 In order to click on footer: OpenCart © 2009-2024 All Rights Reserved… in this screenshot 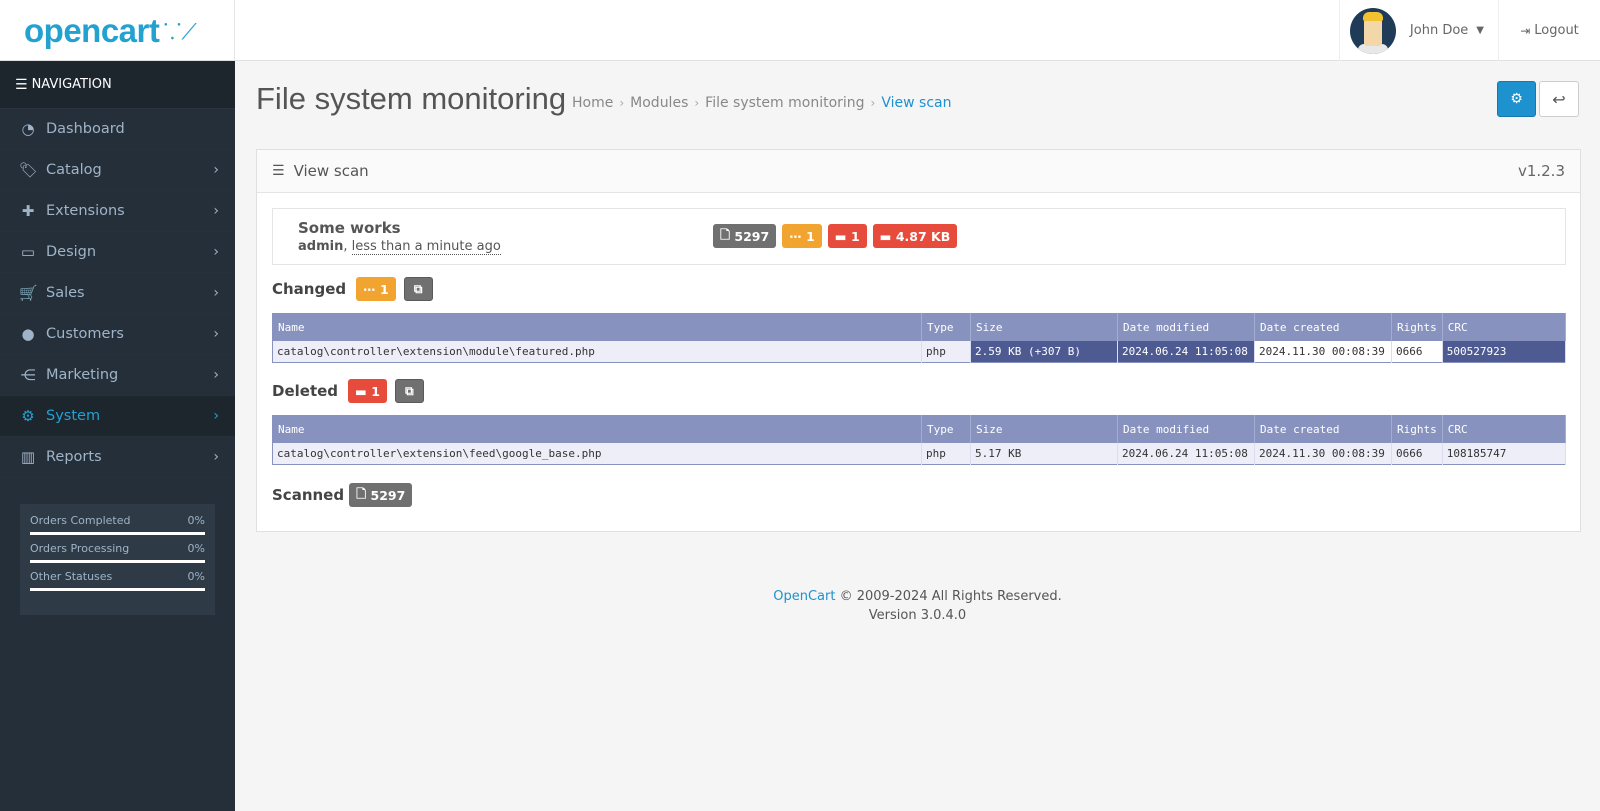, I will do `click(917, 606)`.